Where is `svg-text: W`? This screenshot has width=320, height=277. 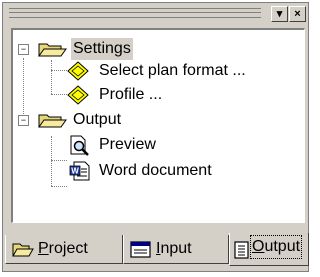 svg-text: W is located at coordinates (75, 171).